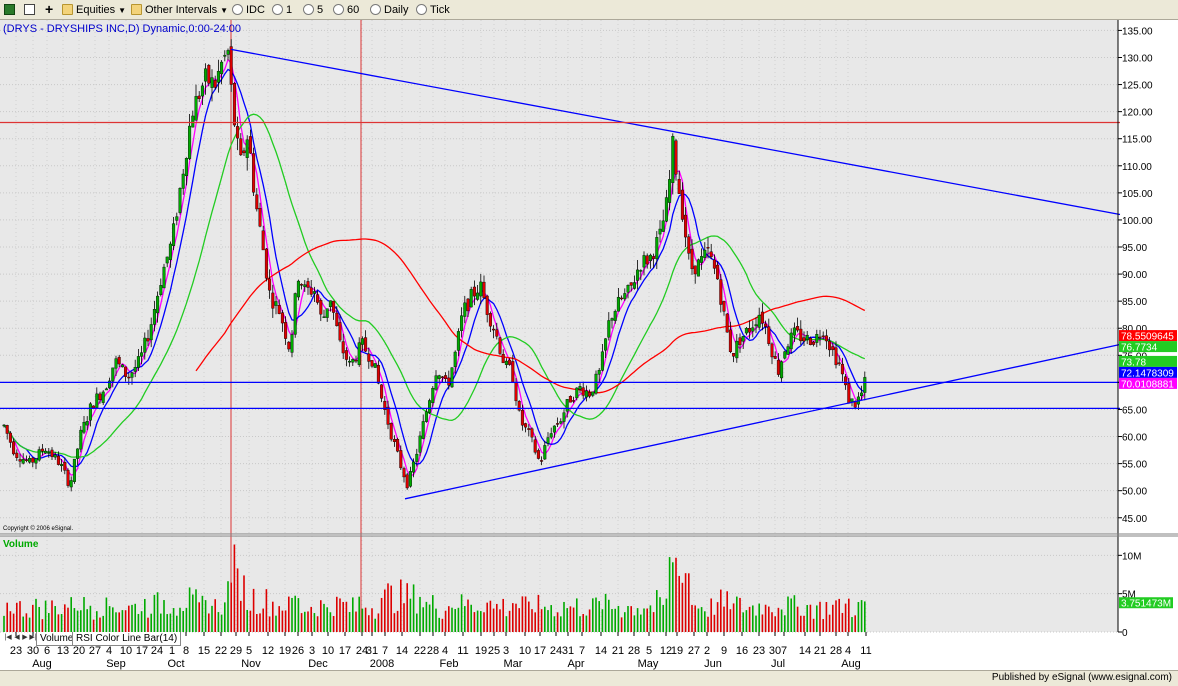  I want to click on equities-menu: Equities ▼, so click(94, 10).